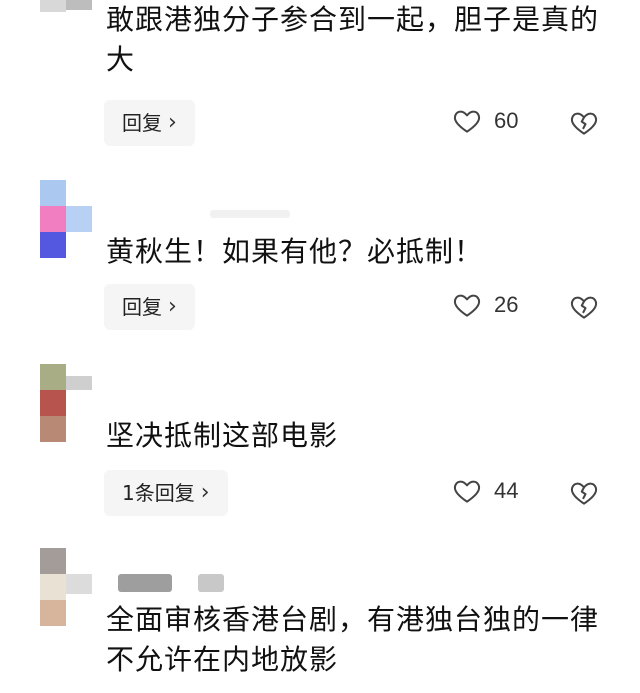 Image resolution: width=640 pixels, height=693 pixels. I want to click on like-button: 60, so click(485, 121).